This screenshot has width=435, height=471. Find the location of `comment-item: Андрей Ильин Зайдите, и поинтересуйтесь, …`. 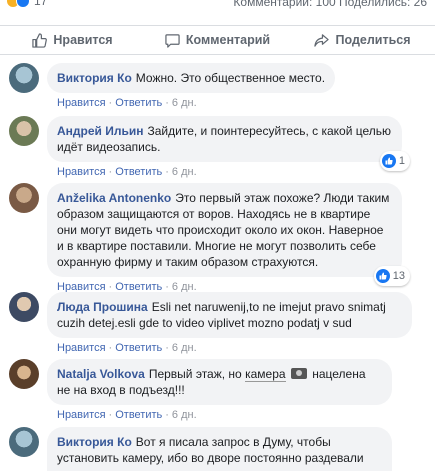

comment-item: Андрей Ильин Зайдите, и поинтересуйтесь, … is located at coordinates (209, 147).